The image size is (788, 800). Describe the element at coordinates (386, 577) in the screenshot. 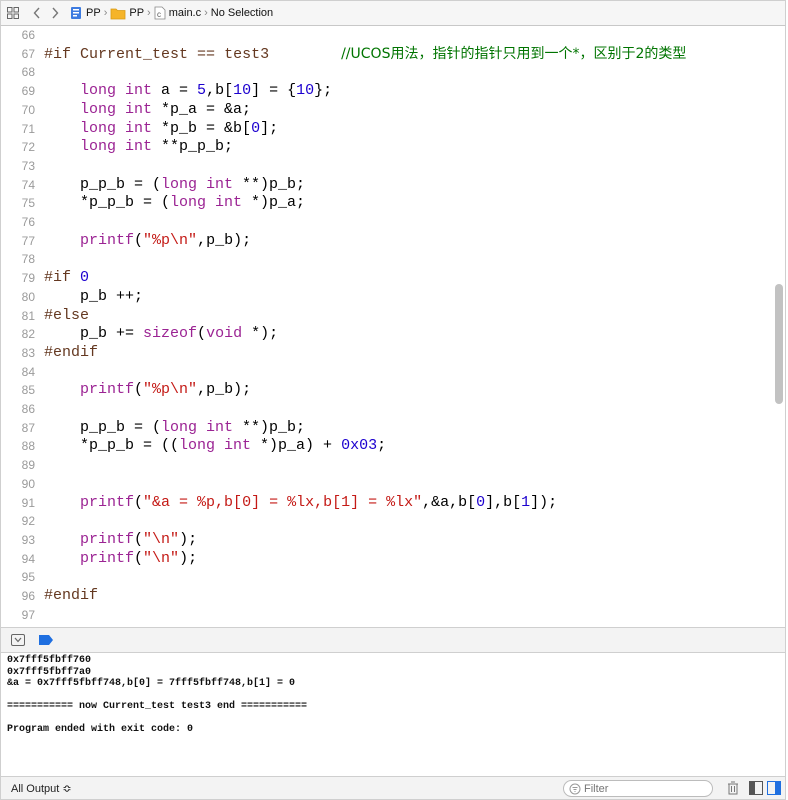

I see `code-line: 95` at that location.